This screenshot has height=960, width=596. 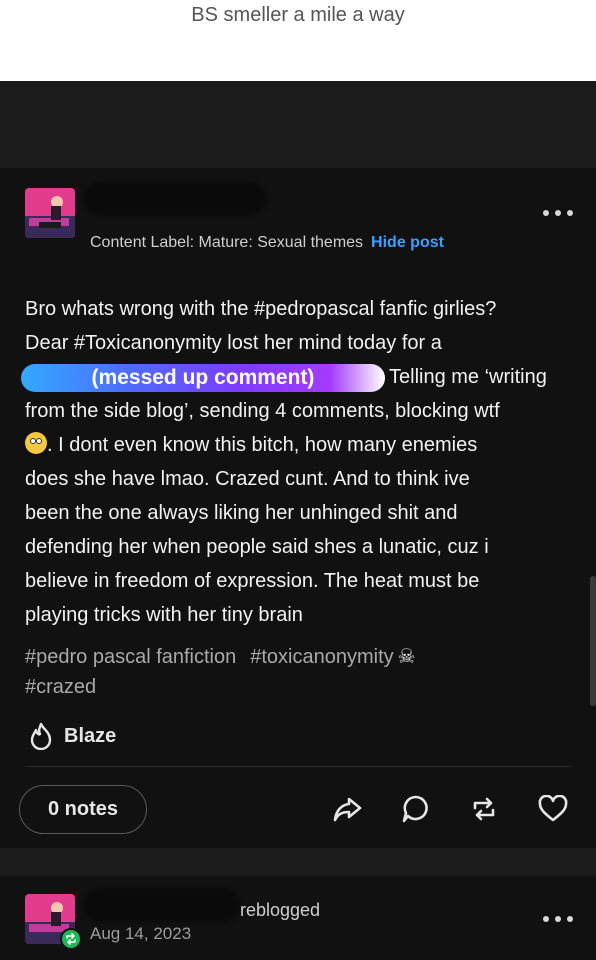 What do you see at coordinates (553, 809) in the screenshot?
I see `like-icon` at bounding box center [553, 809].